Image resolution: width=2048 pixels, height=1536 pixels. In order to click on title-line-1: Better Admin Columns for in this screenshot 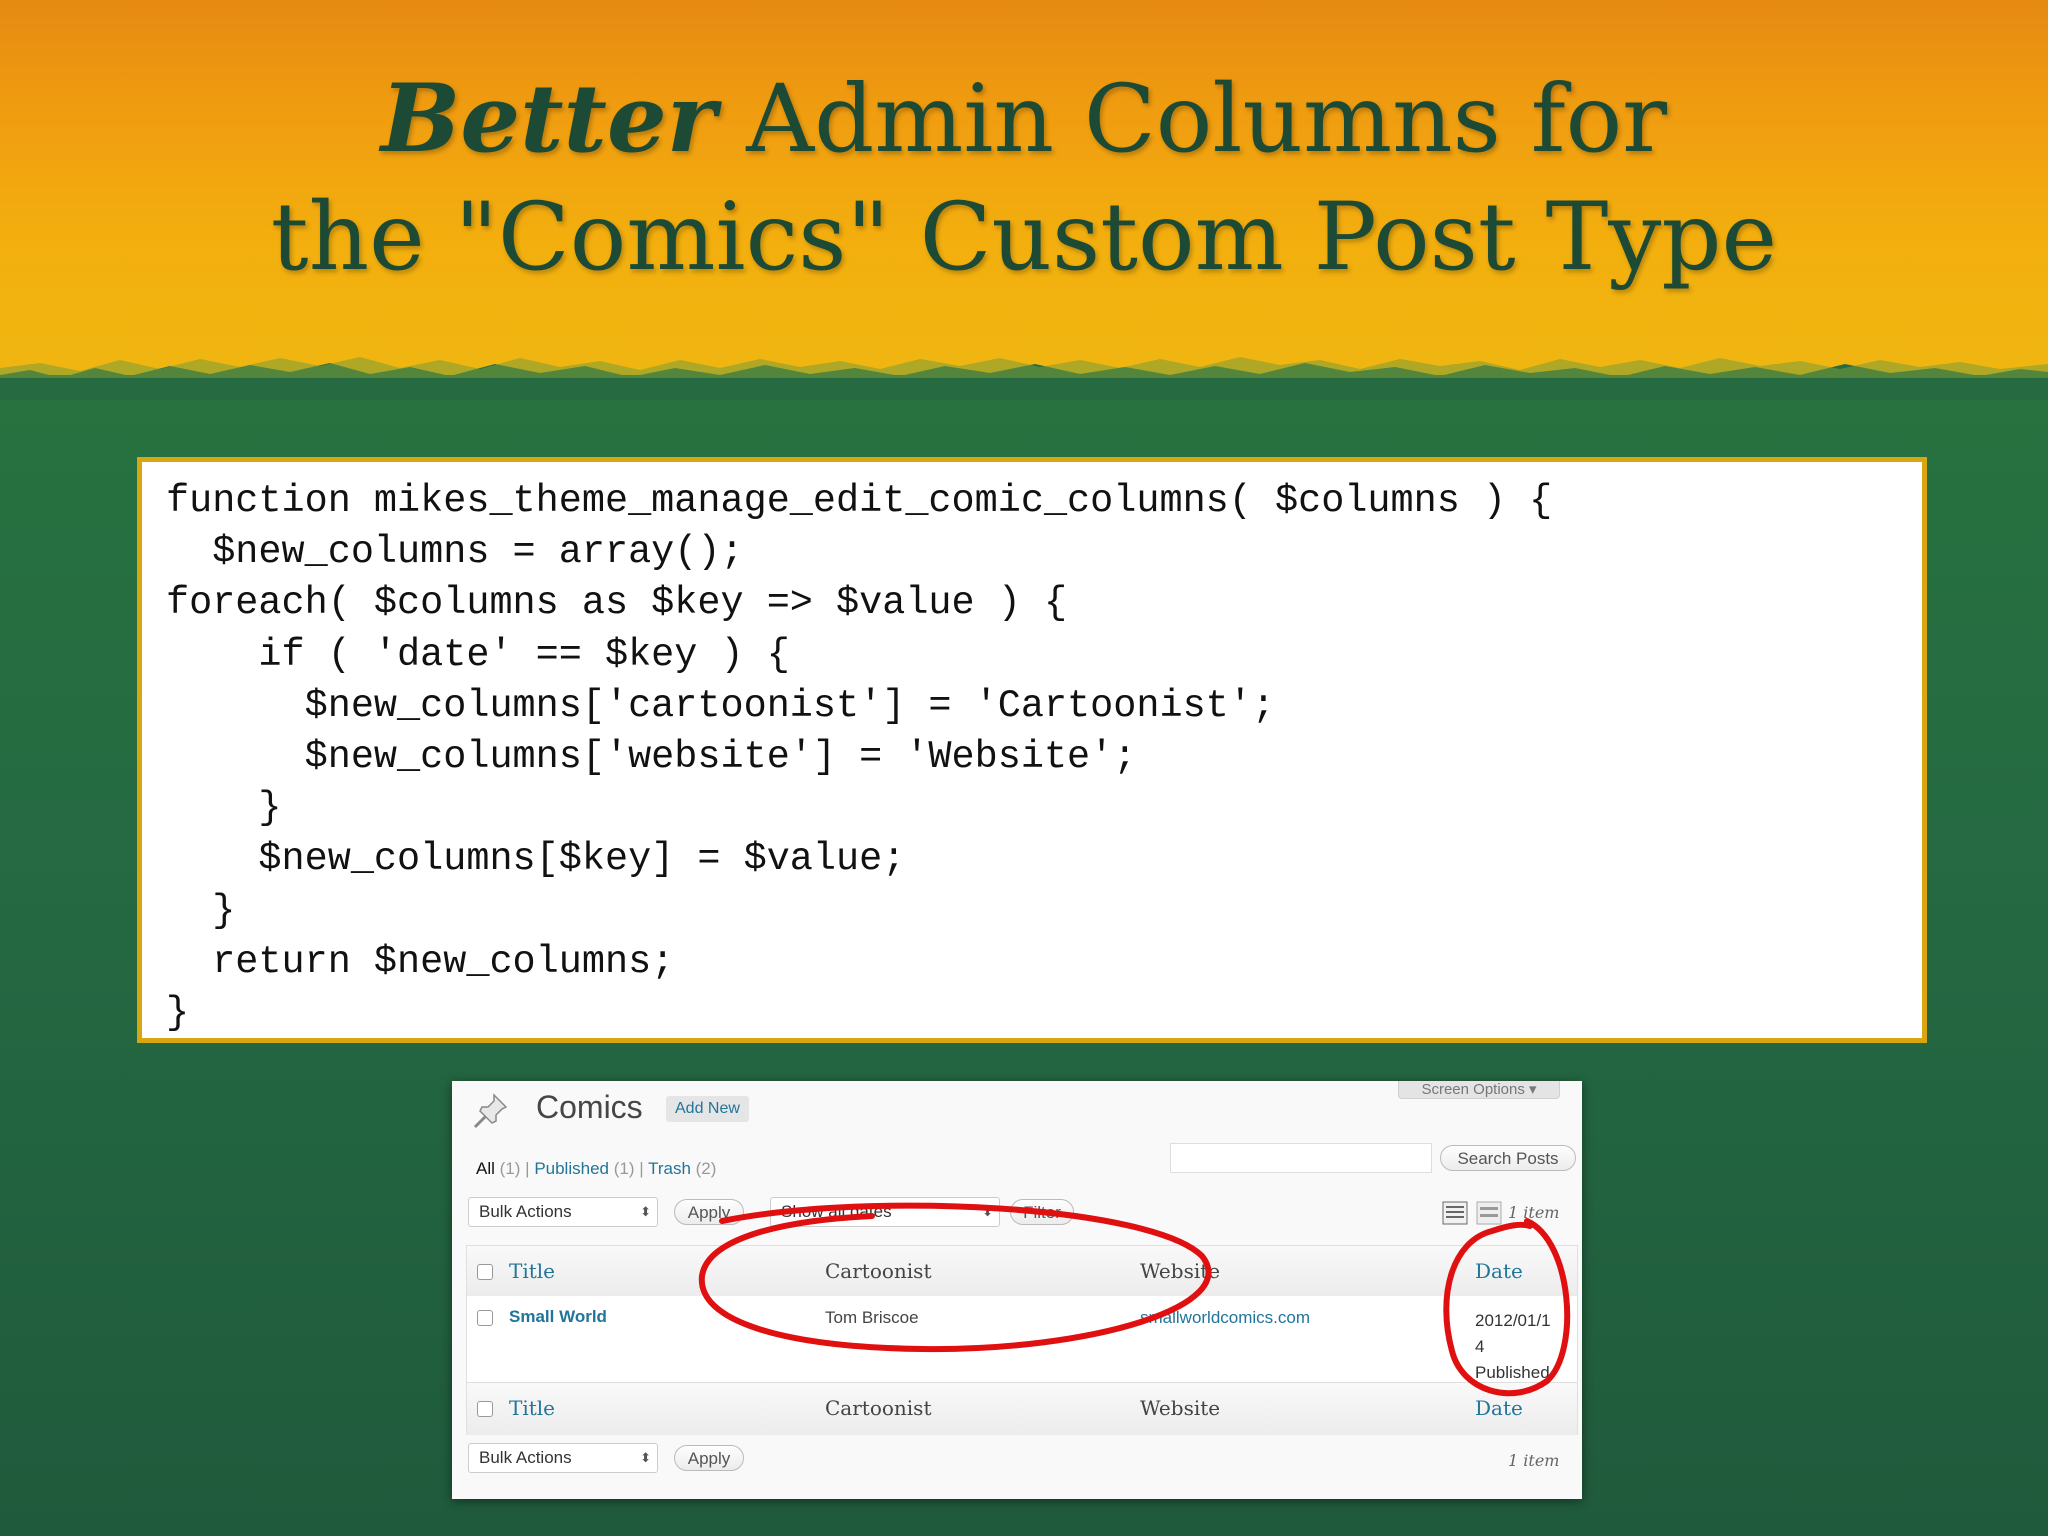, I will do `click(1024, 119)`.